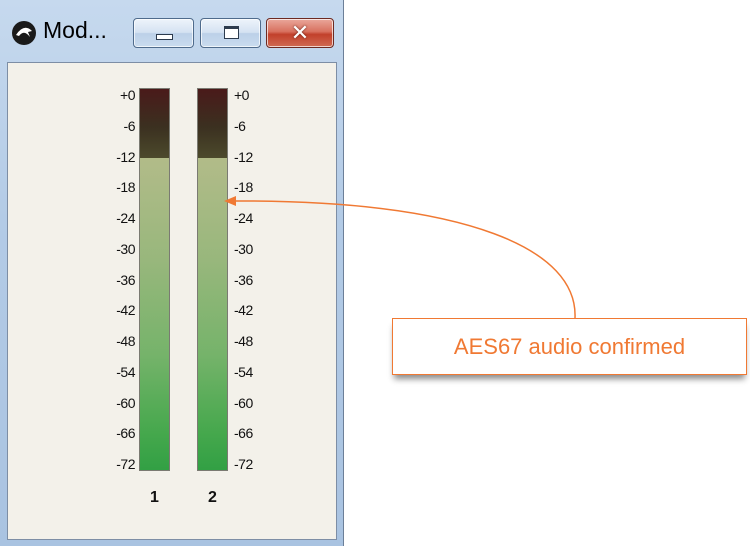 The width and height of the screenshot is (750, 546). I want to click on annotation-callout: AES67 audio confirmed, so click(569, 346).